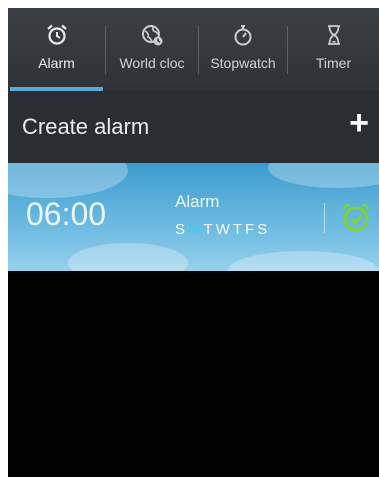 This screenshot has width=379, height=477. Describe the element at coordinates (359, 123) in the screenshot. I see `plus-icon: +` at that location.